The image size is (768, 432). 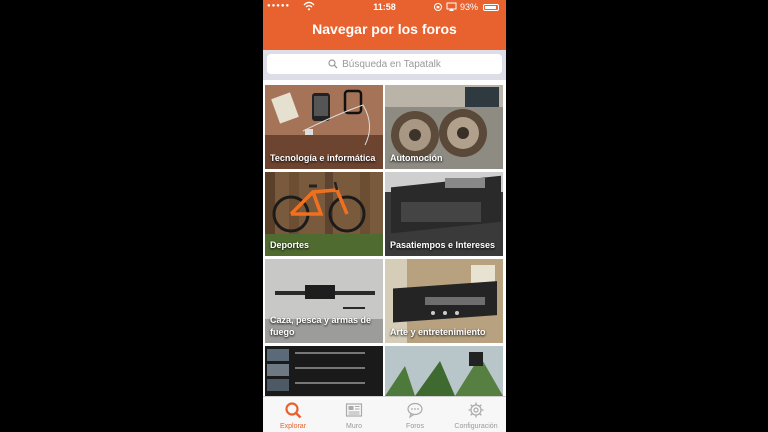 What do you see at coordinates (323, 158) in the screenshot?
I see `category-label: Tecnología e informática` at bounding box center [323, 158].